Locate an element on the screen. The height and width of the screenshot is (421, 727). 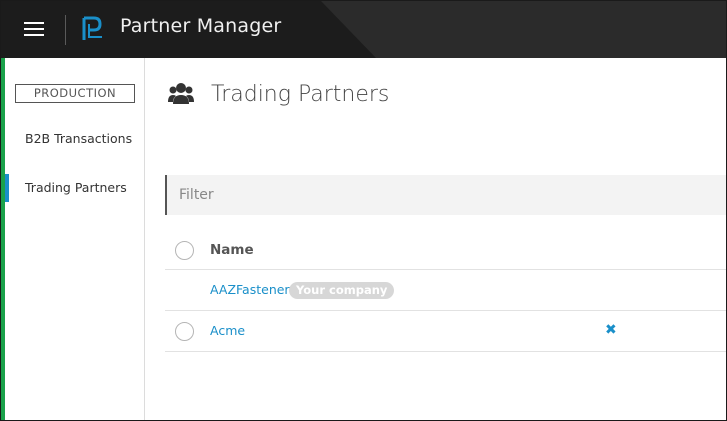
filter-box is located at coordinates (445, 195).